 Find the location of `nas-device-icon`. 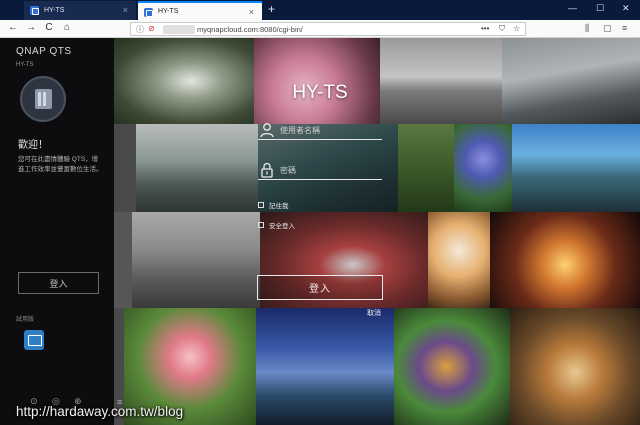

nas-device-icon is located at coordinates (43, 99).